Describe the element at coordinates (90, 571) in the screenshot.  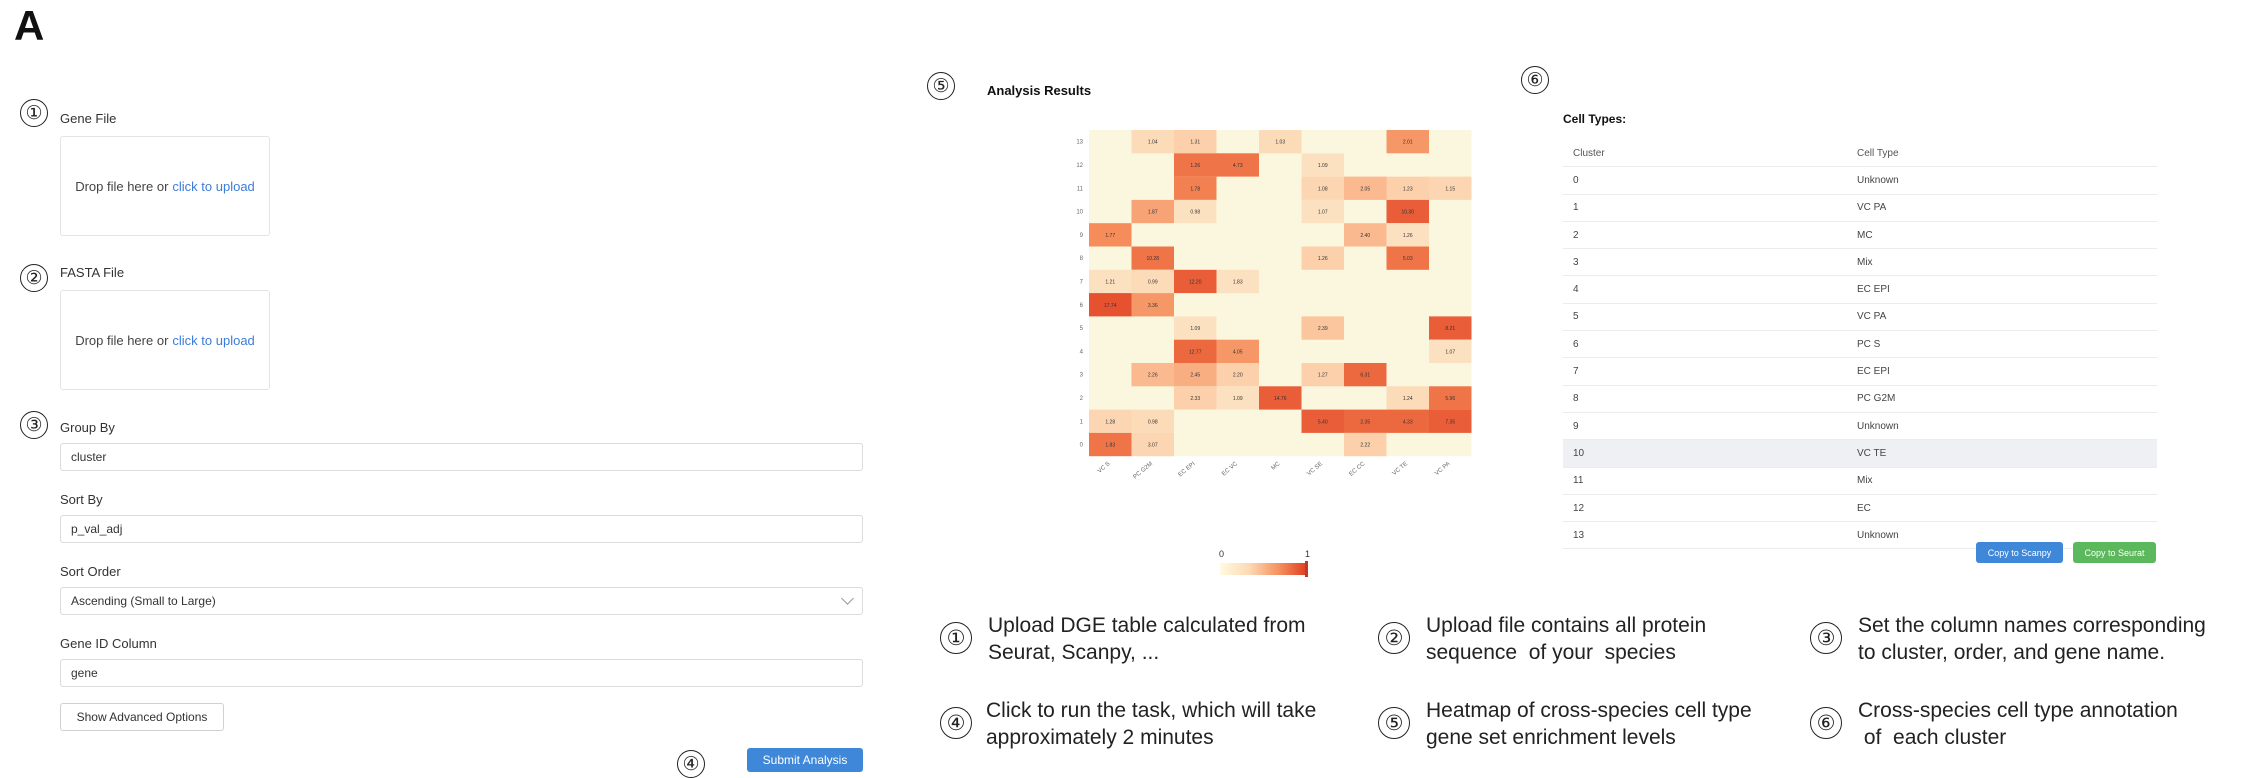
I see `sort-order-label: Sort Order` at that location.